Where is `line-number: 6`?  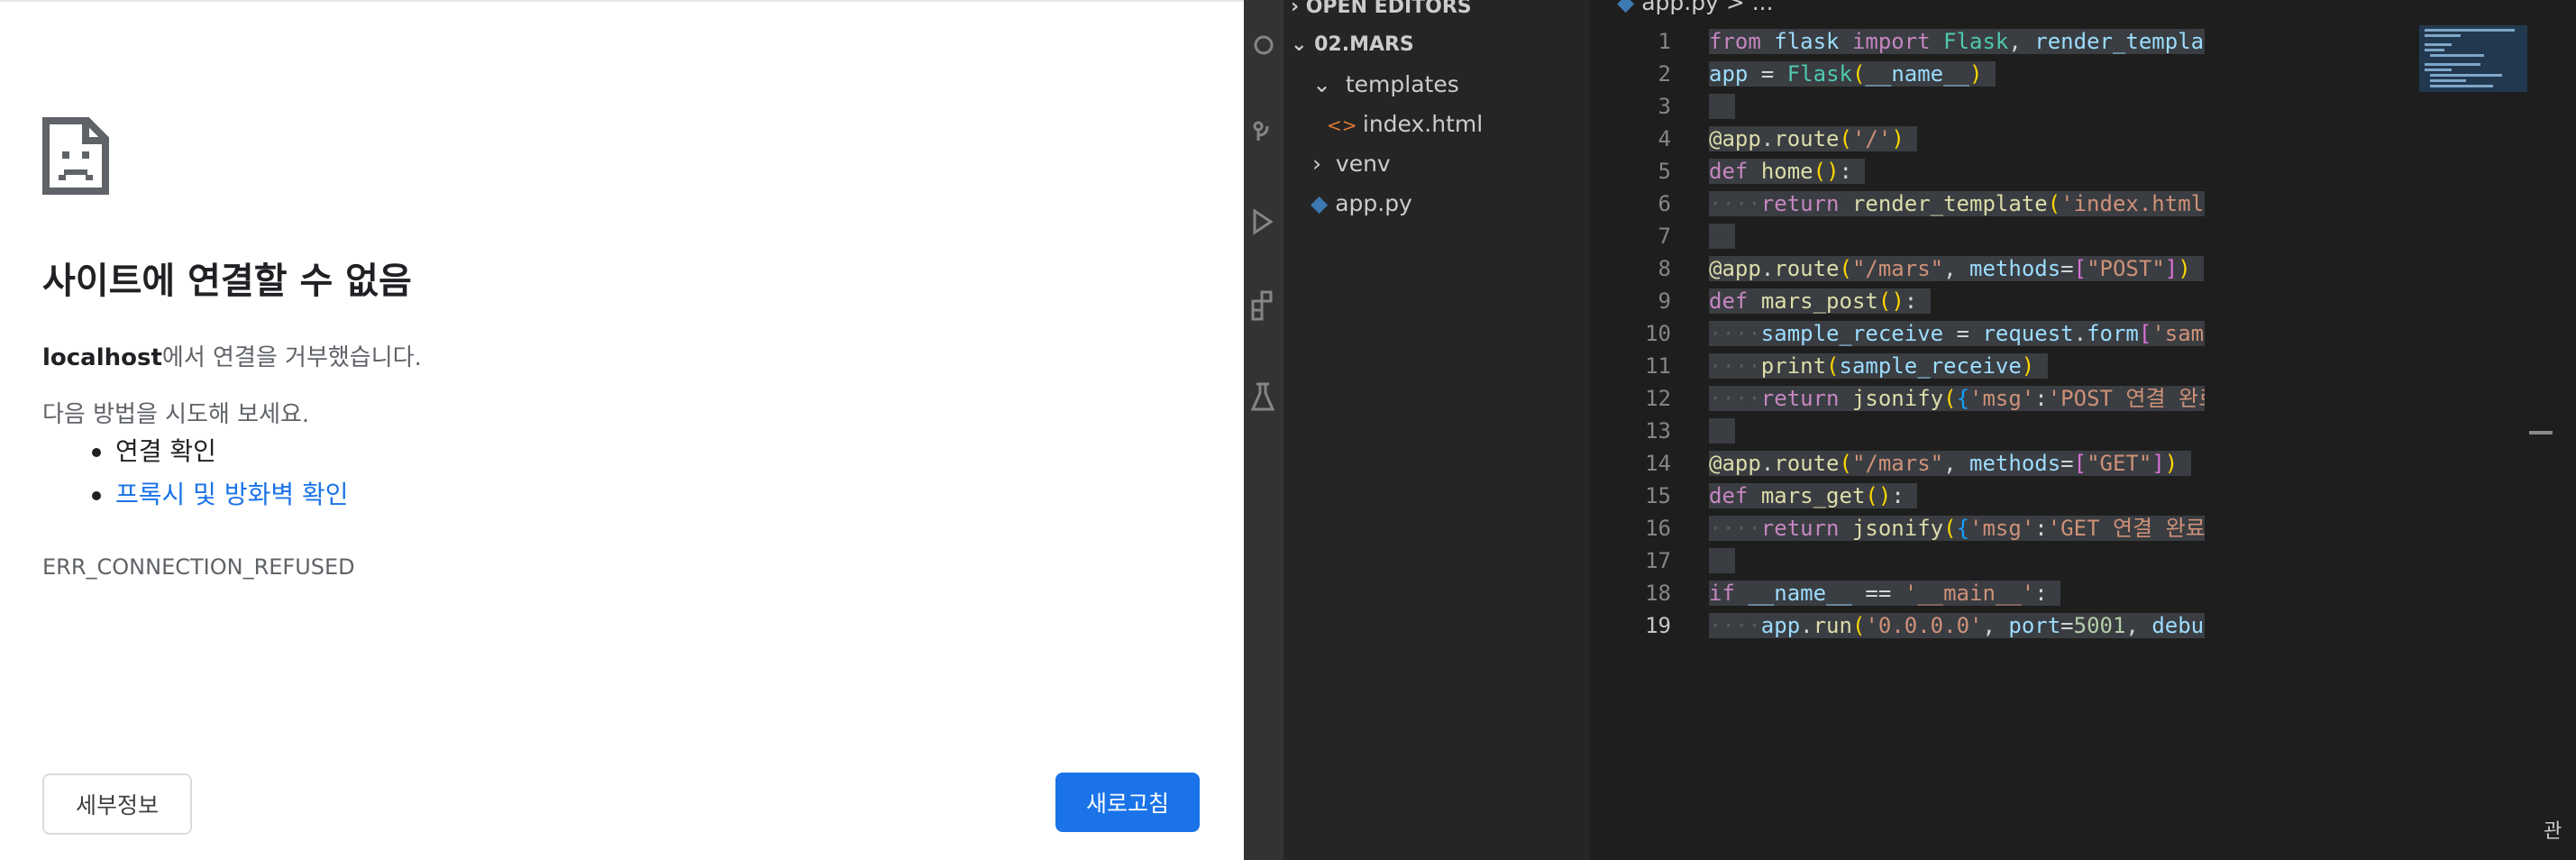 line-number: 6 is located at coordinates (1664, 203).